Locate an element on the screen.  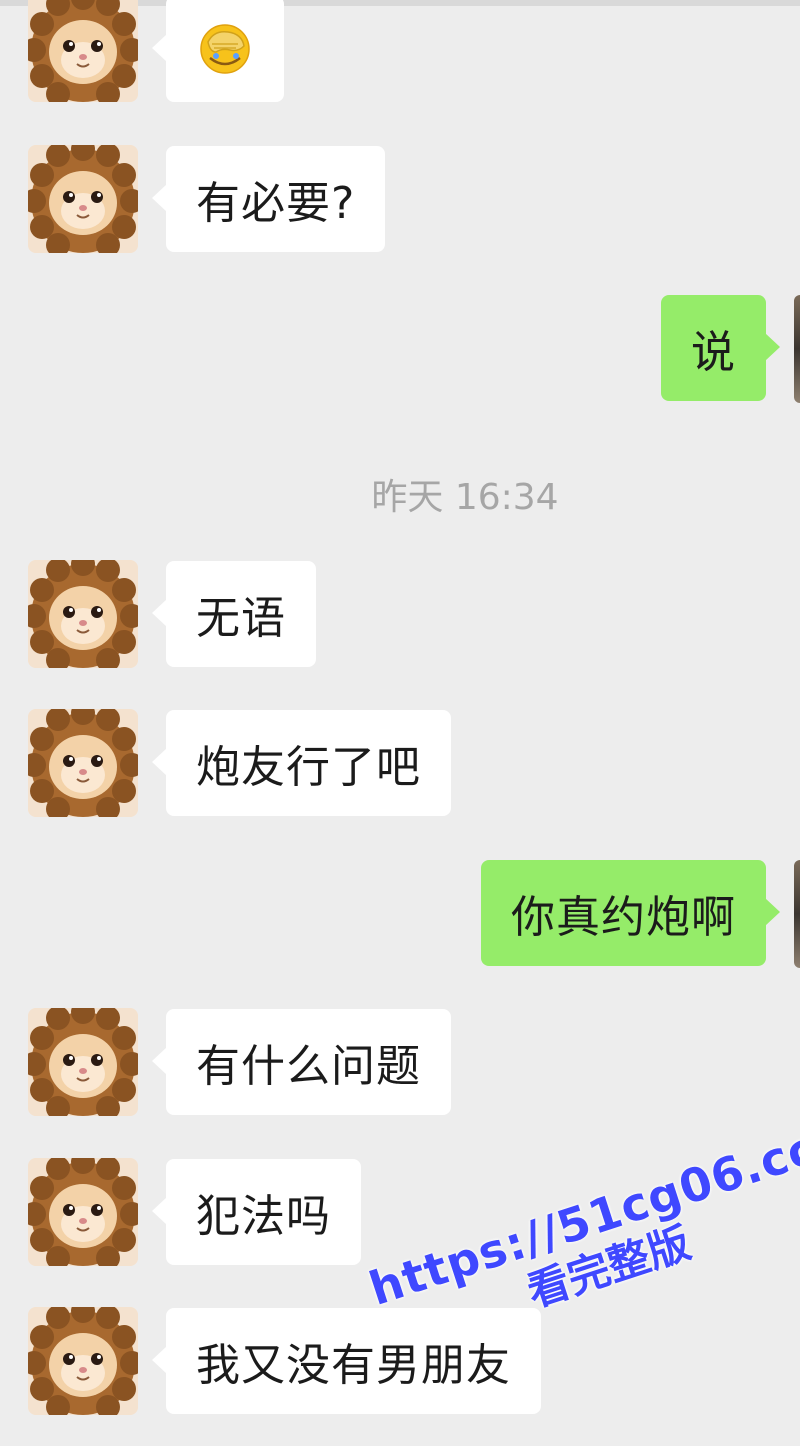
message-bubble-outgoing: 说 is located at coordinates (720, 348).